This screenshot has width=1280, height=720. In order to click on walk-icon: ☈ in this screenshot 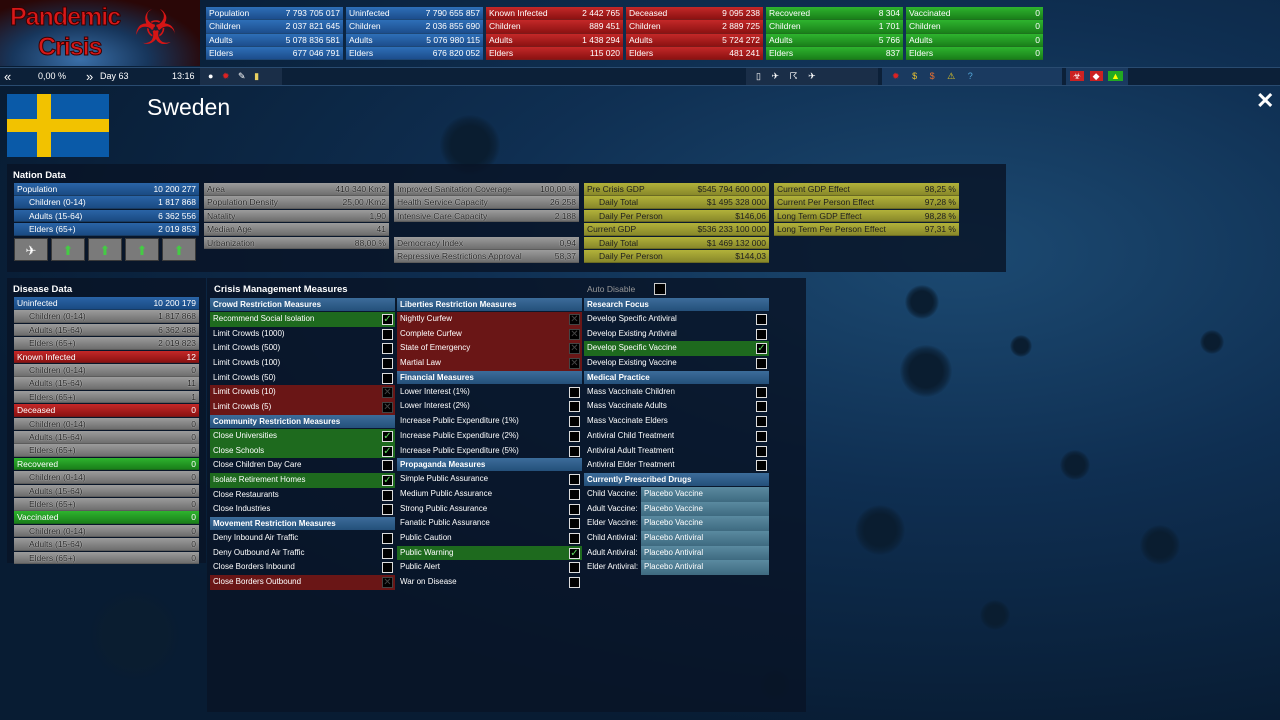, I will do `click(794, 76)`.